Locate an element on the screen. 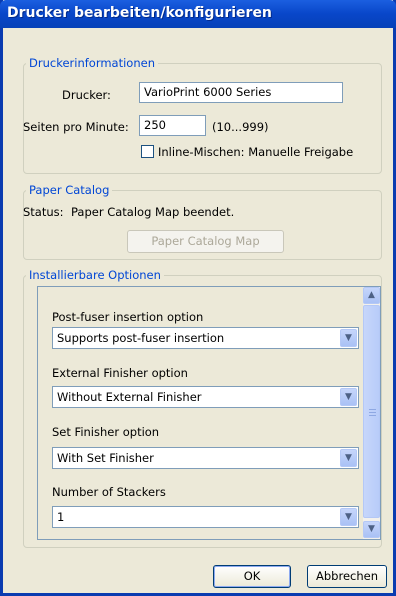  select-value: Without External Finisher is located at coordinates (129, 397).